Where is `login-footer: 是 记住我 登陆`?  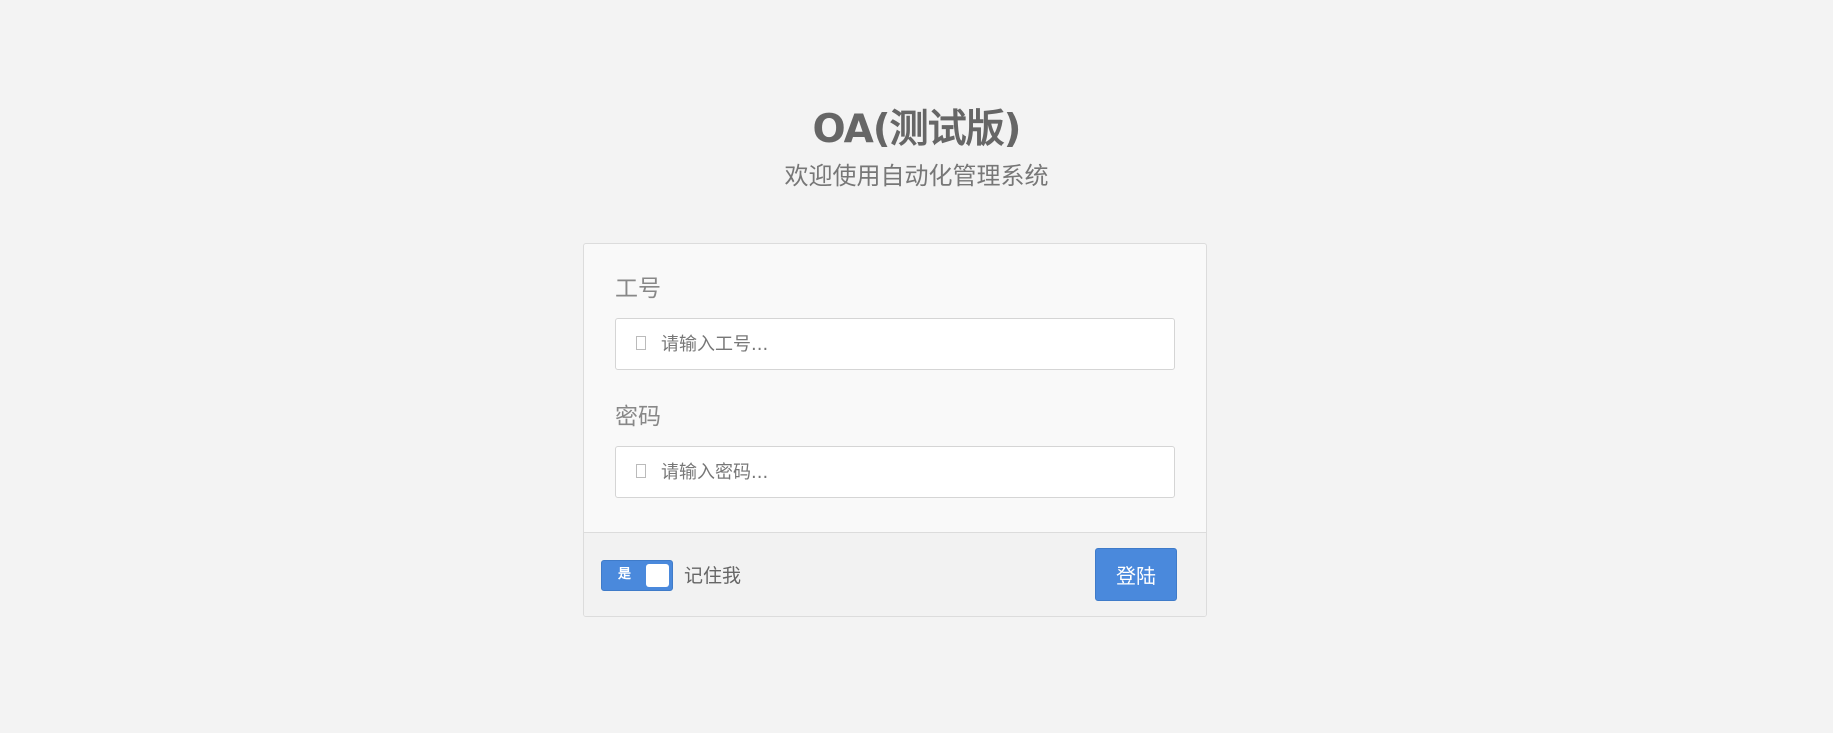
login-footer: 是 记住我 登陆 is located at coordinates (895, 574).